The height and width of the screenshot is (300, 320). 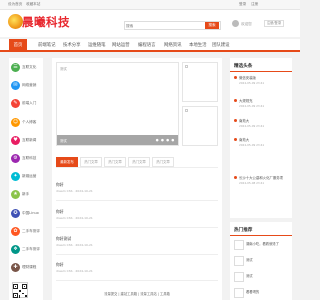 What do you see at coordinates (97, 45) in the screenshot?
I see `nav-item: 运维随笔` at bounding box center [97, 45].